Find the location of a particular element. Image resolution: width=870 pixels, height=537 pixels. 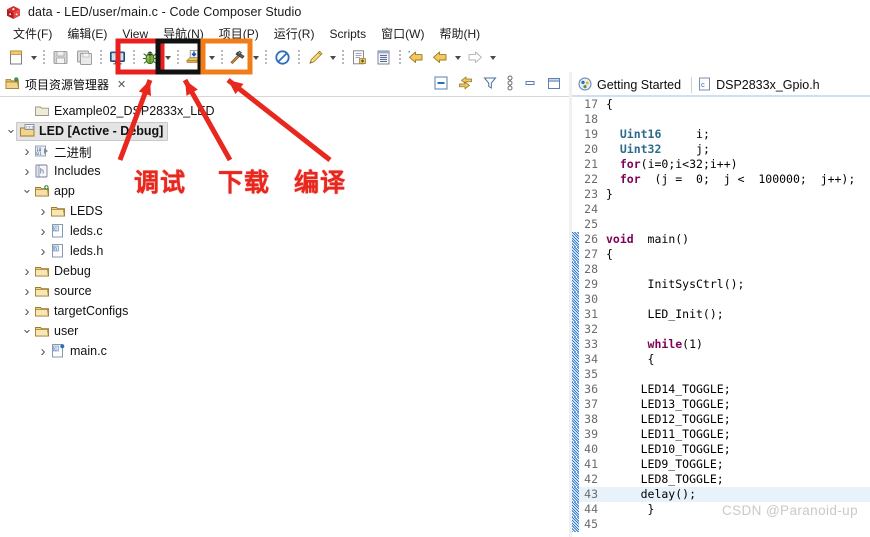

code-line: 21 for(i=0;i<32;i++) is located at coordinates (721, 164).